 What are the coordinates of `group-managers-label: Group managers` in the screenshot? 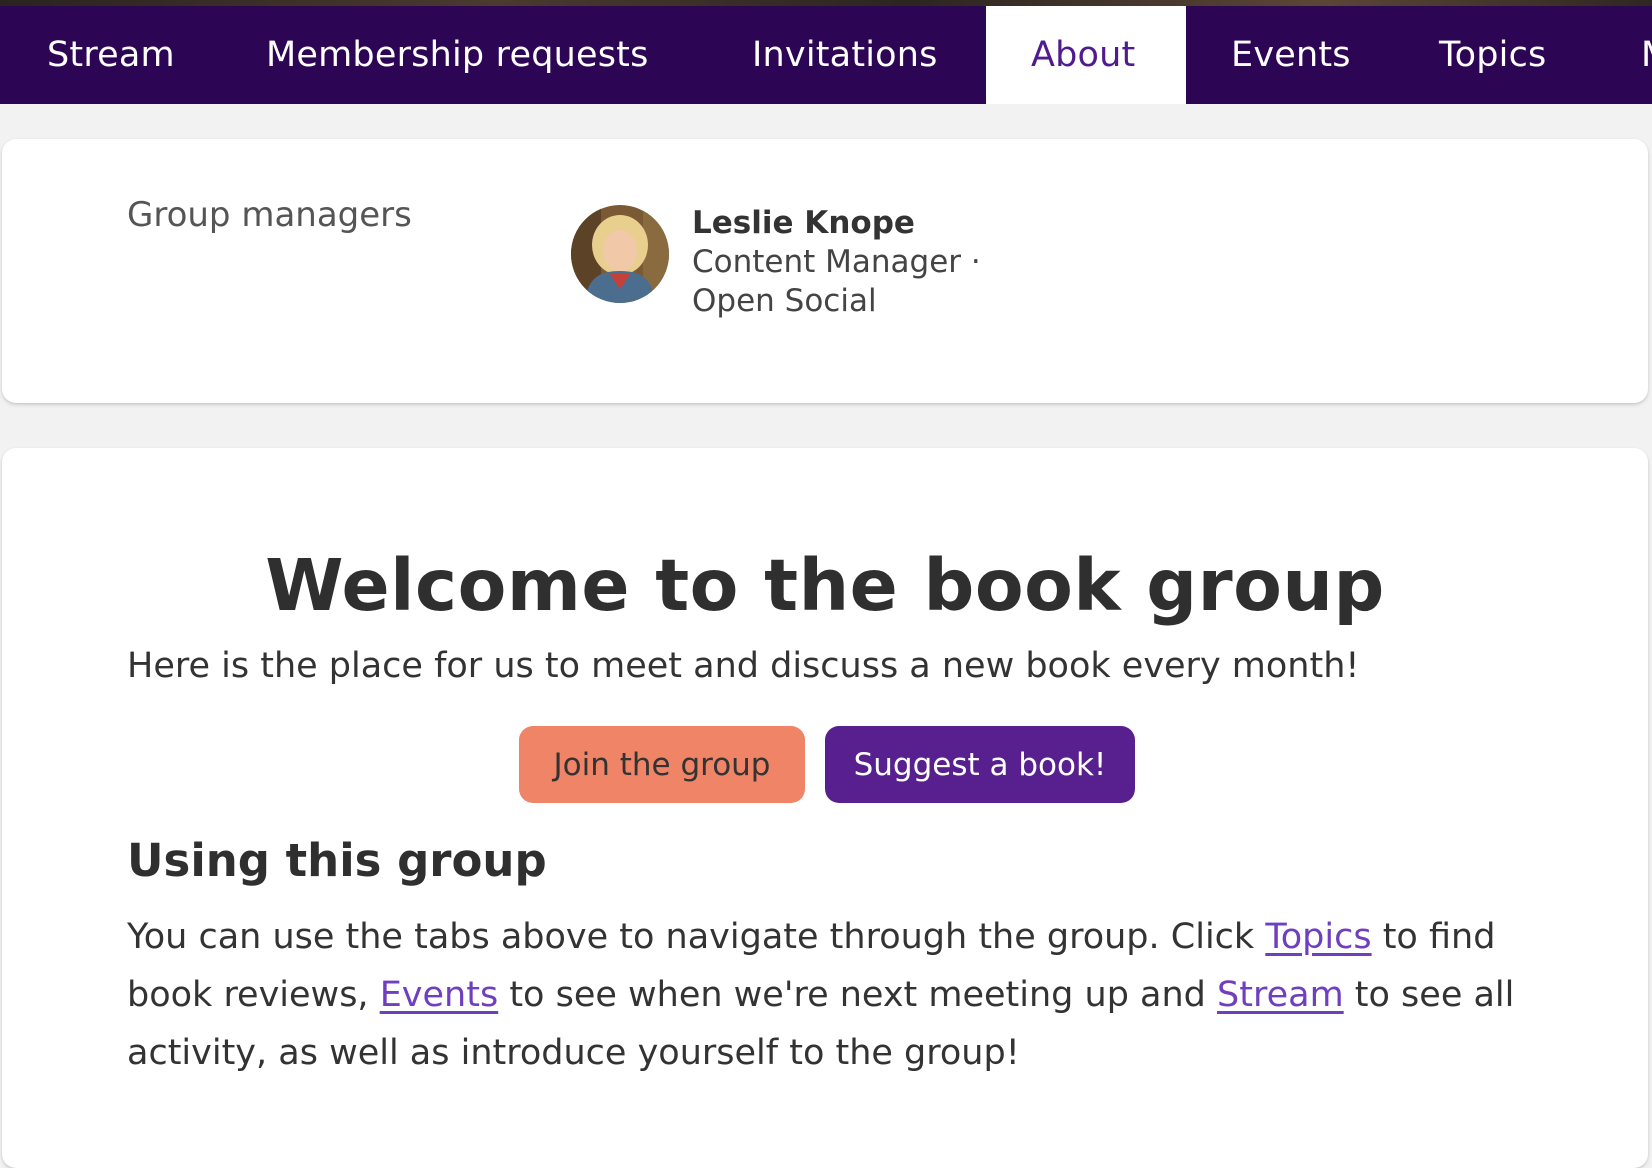 It's located at (269, 215).